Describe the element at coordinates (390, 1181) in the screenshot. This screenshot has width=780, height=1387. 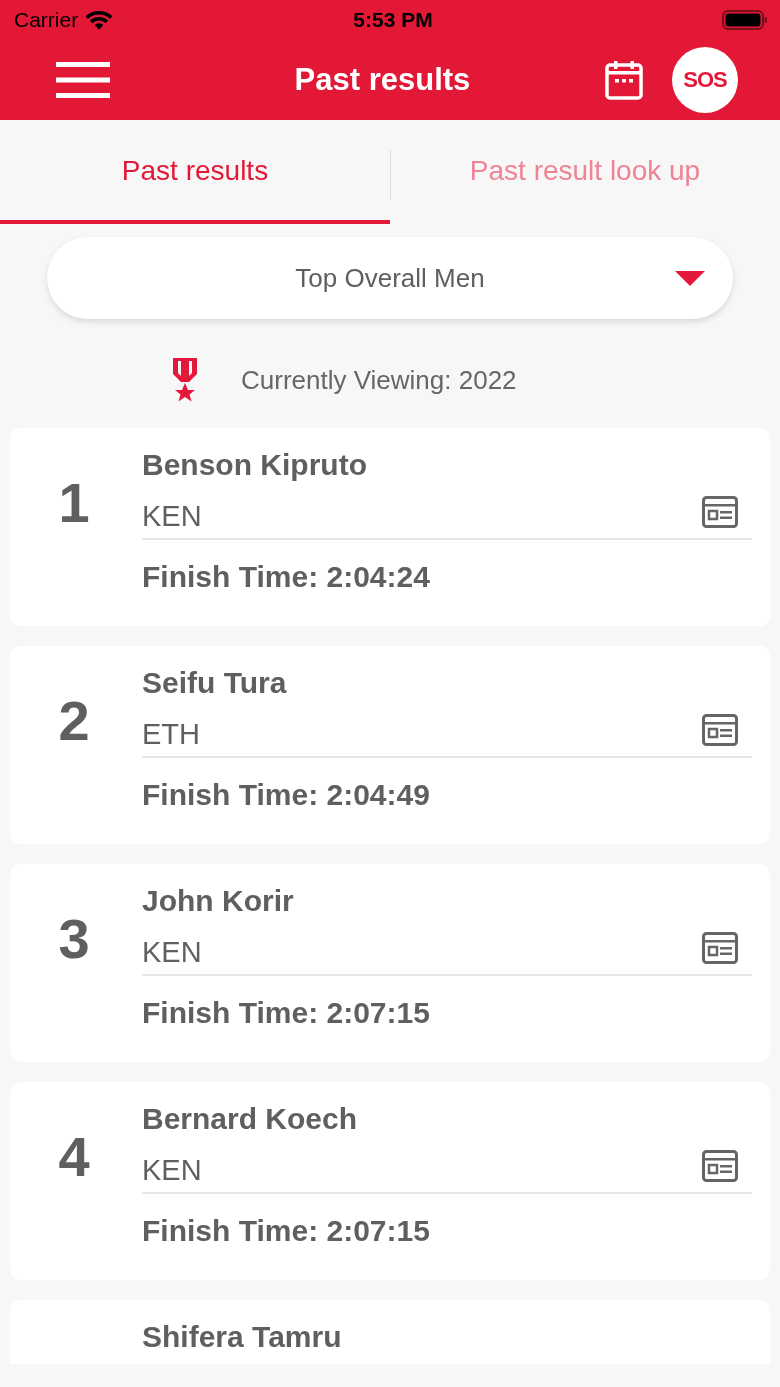
I see `result-card: 4 Bernard Koech KEN Finish Time: 2:07:15` at that location.